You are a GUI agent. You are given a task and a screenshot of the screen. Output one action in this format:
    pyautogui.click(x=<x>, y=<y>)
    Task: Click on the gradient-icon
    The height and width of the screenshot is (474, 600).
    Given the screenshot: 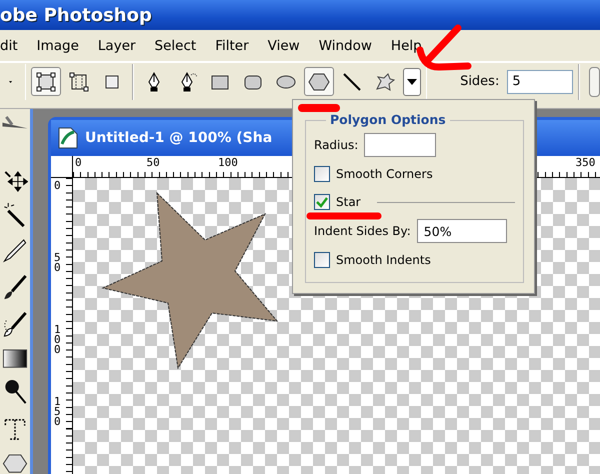 What is the action you would take?
    pyautogui.click(x=15, y=358)
    